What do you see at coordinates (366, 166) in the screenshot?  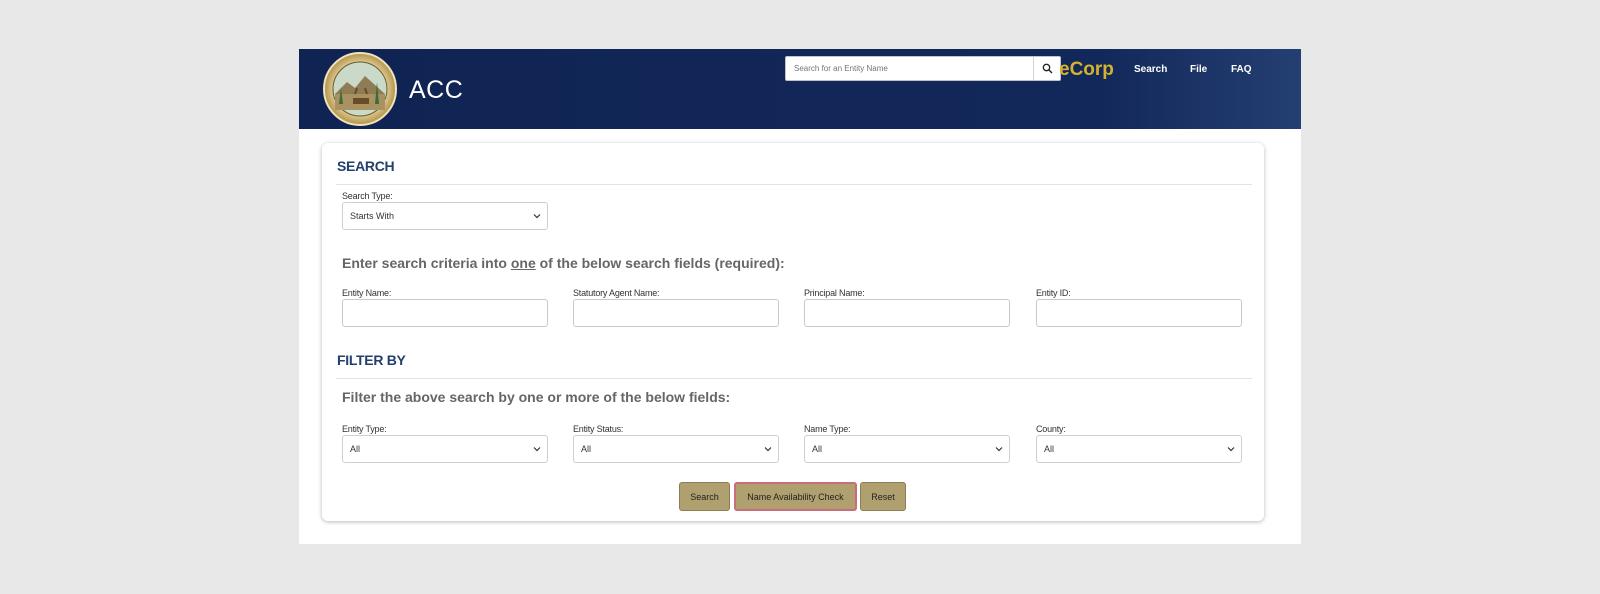 I see `search-section-title: SEARCH` at bounding box center [366, 166].